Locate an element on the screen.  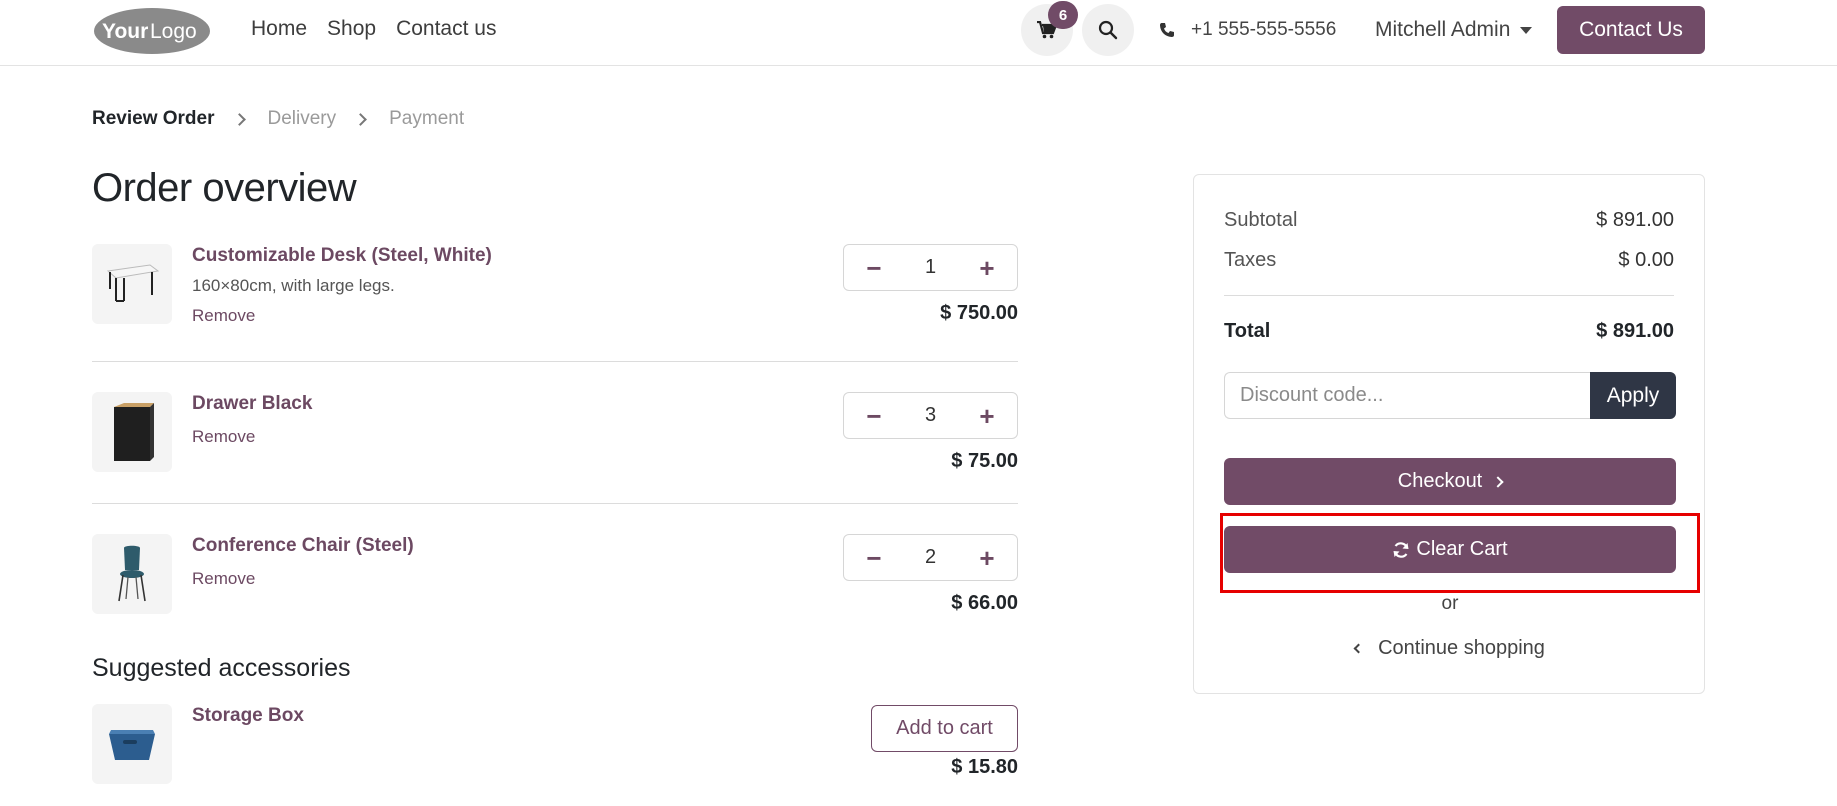
search-button is located at coordinates (1108, 30).